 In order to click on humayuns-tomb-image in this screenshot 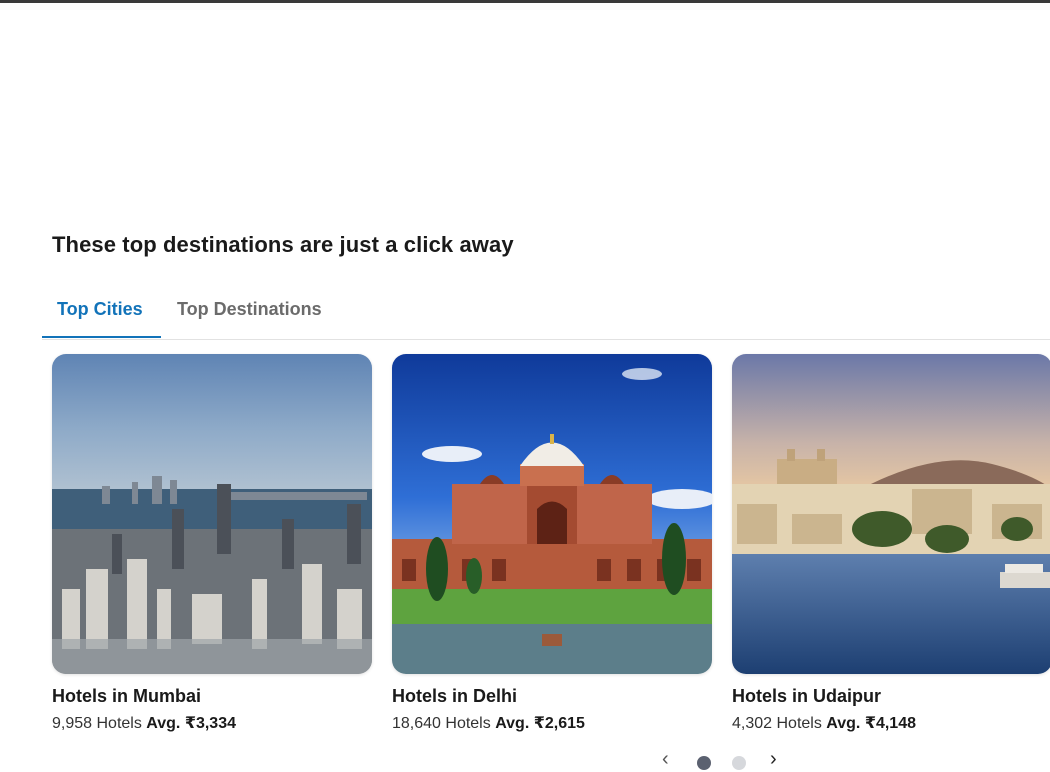, I will do `click(552, 514)`.